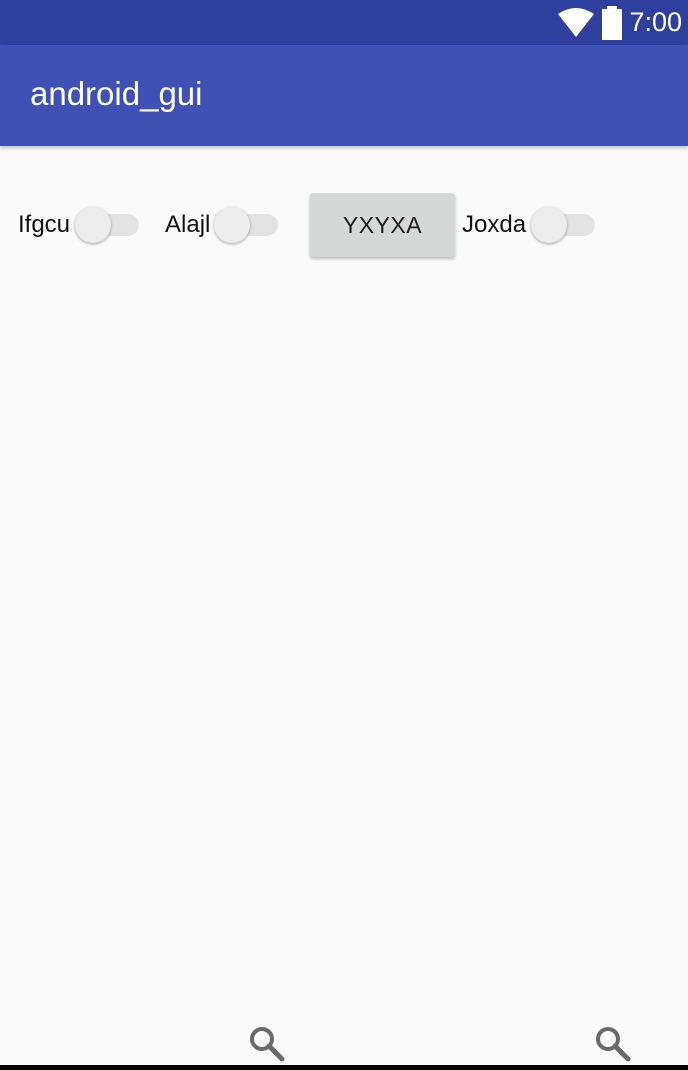  Describe the element at coordinates (188, 224) in the screenshot. I see `switch-label-alajl: Alajl` at that location.